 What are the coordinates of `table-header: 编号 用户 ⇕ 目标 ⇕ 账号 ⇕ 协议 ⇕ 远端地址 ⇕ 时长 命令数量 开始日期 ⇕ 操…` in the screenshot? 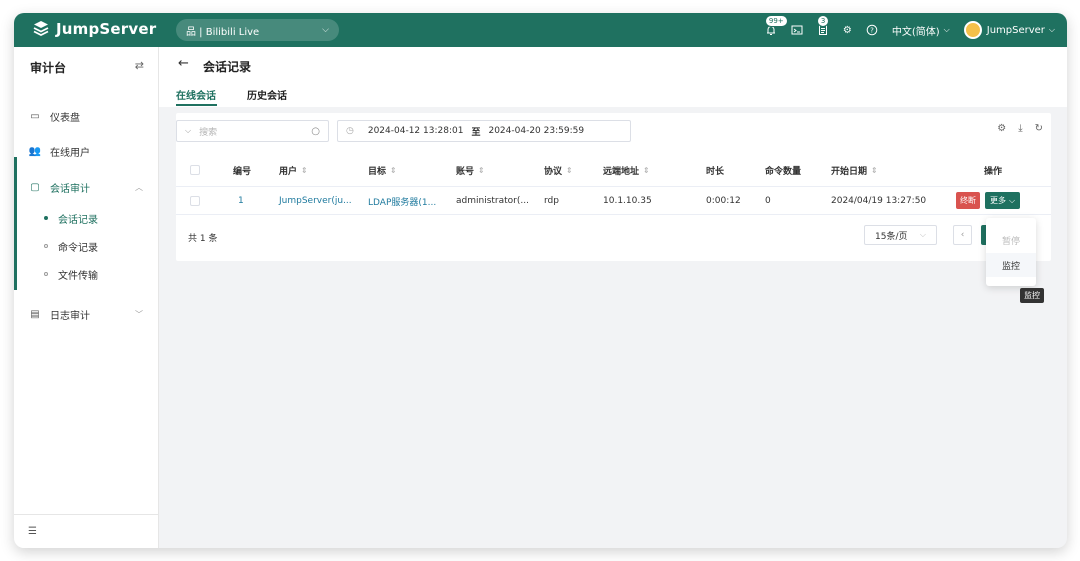 It's located at (613, 170).